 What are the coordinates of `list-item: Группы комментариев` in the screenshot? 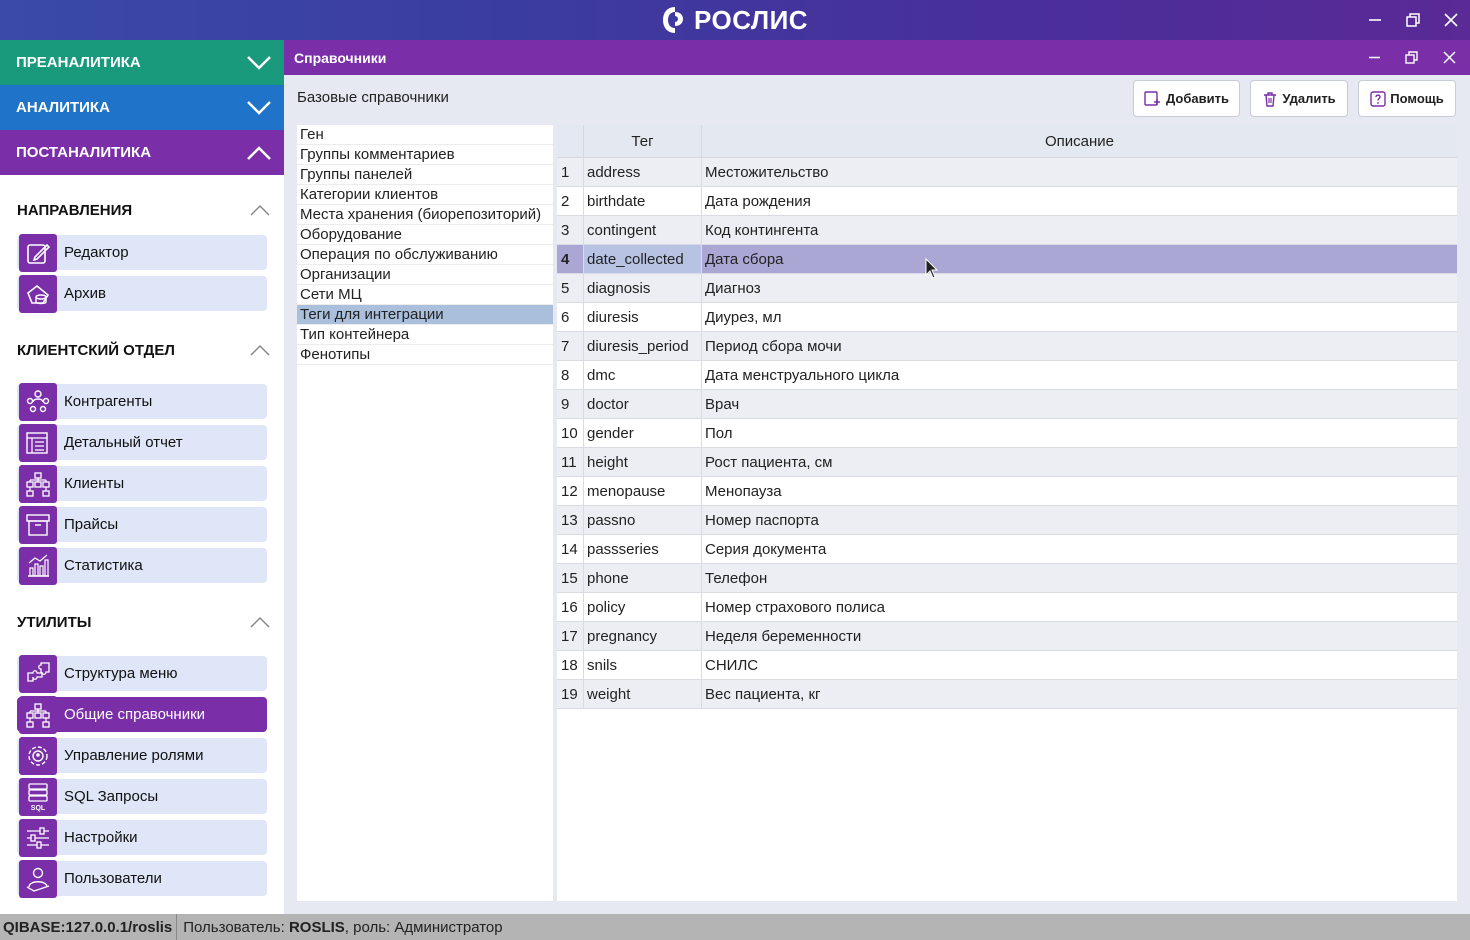 It's located at (425, 155).